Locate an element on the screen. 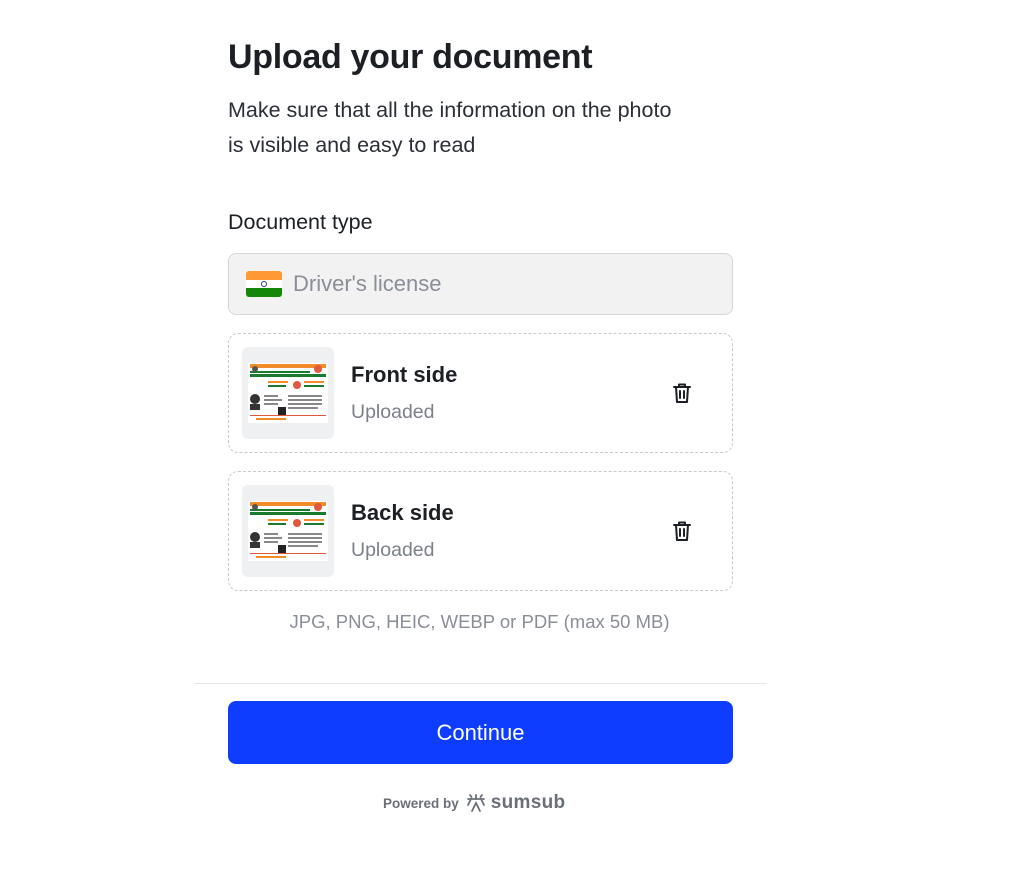 This screenshot has height=873, width=1024. document-type-value: Driver's license is located at coordinates (367, 283).